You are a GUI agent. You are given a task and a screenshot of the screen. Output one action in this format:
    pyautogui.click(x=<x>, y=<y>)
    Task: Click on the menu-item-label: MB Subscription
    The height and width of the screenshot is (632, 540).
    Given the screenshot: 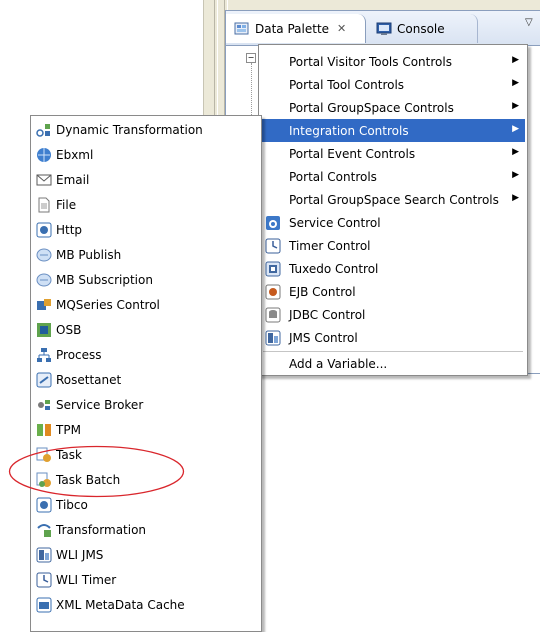 What is the action you would take?
    pyautogui.click(x=104, y=280)
    